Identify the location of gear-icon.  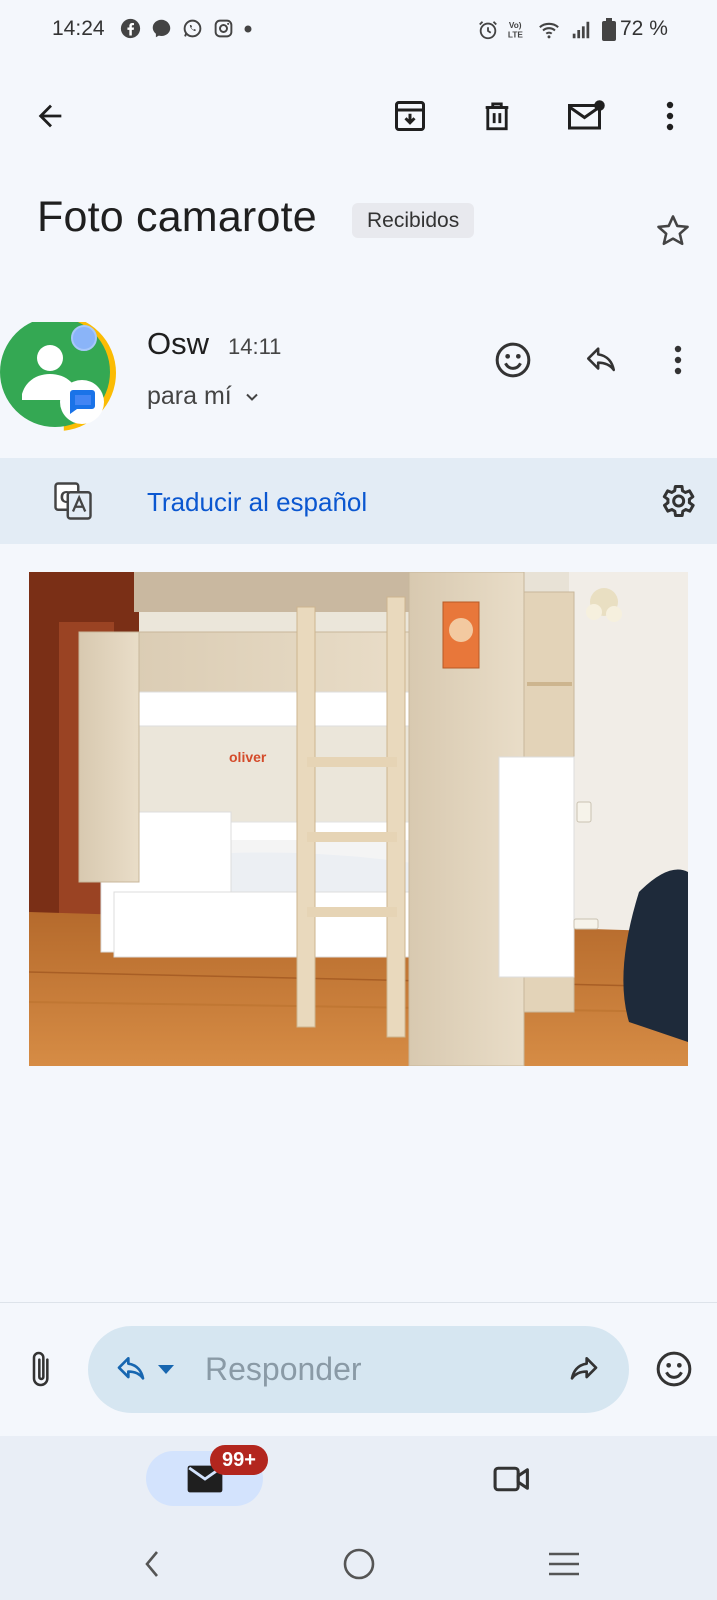
(677, 501).